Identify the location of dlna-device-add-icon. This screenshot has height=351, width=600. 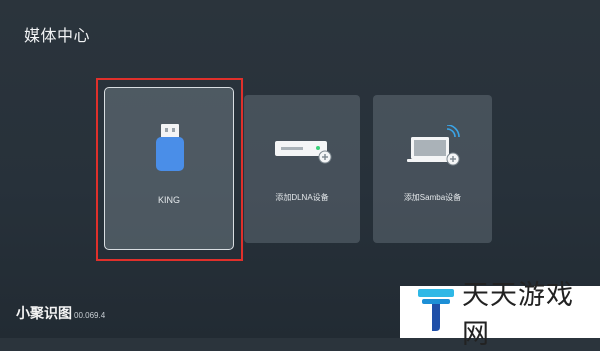
(304, 153).